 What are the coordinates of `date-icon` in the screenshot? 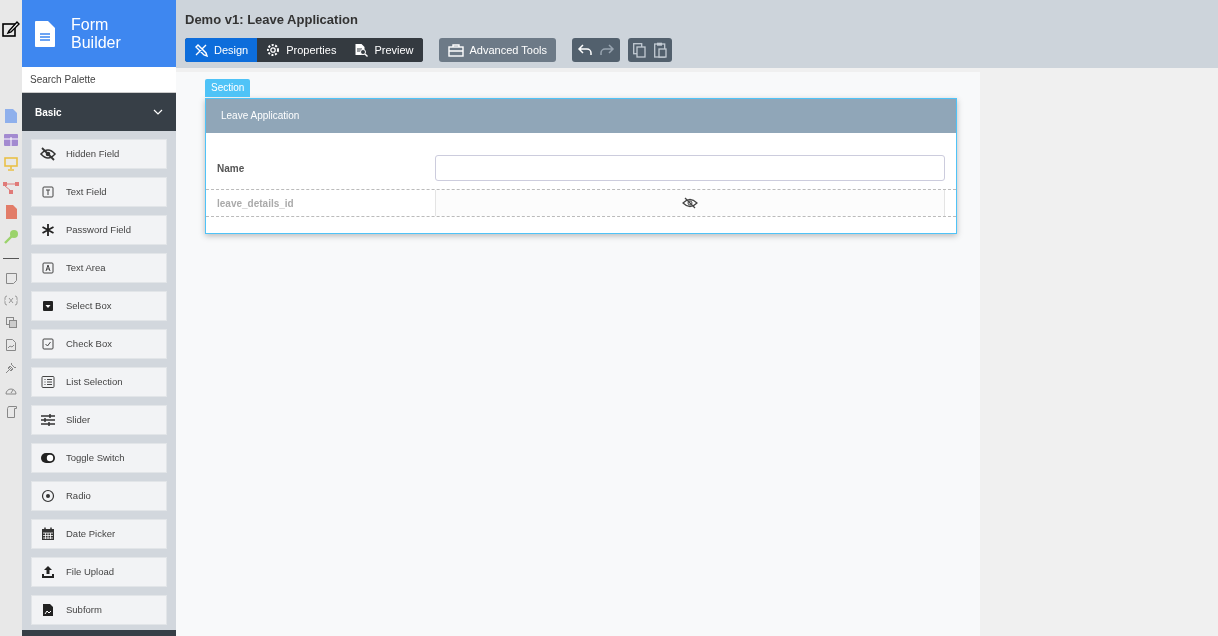 It's located at (48, 534).